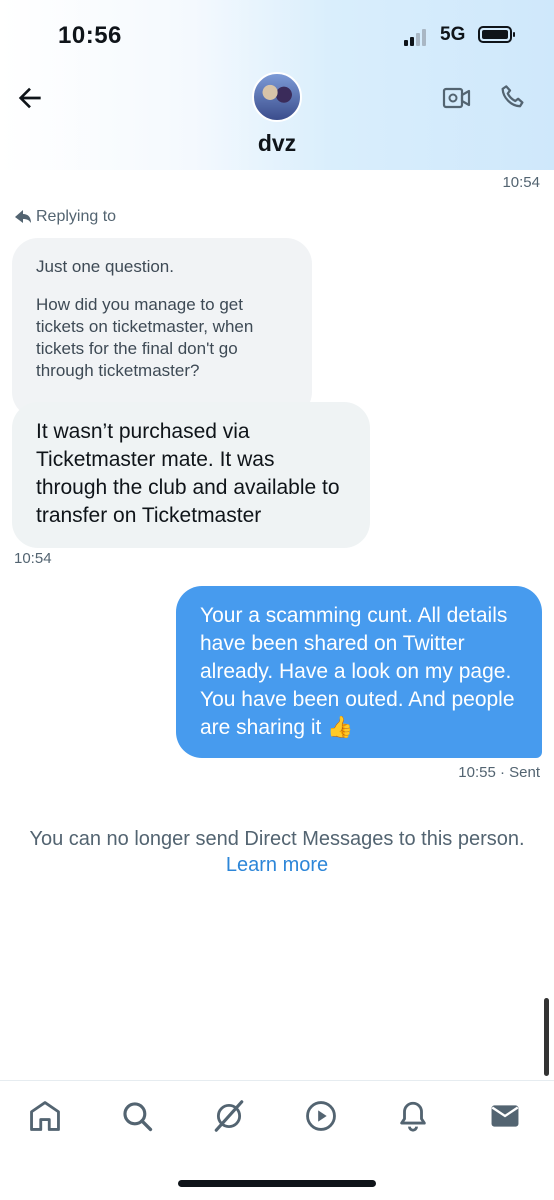  What do you see at coordinates (521, 182) in the screenshot?
I see `message-timestamp: 10:54` at bounding box center [521, 182].